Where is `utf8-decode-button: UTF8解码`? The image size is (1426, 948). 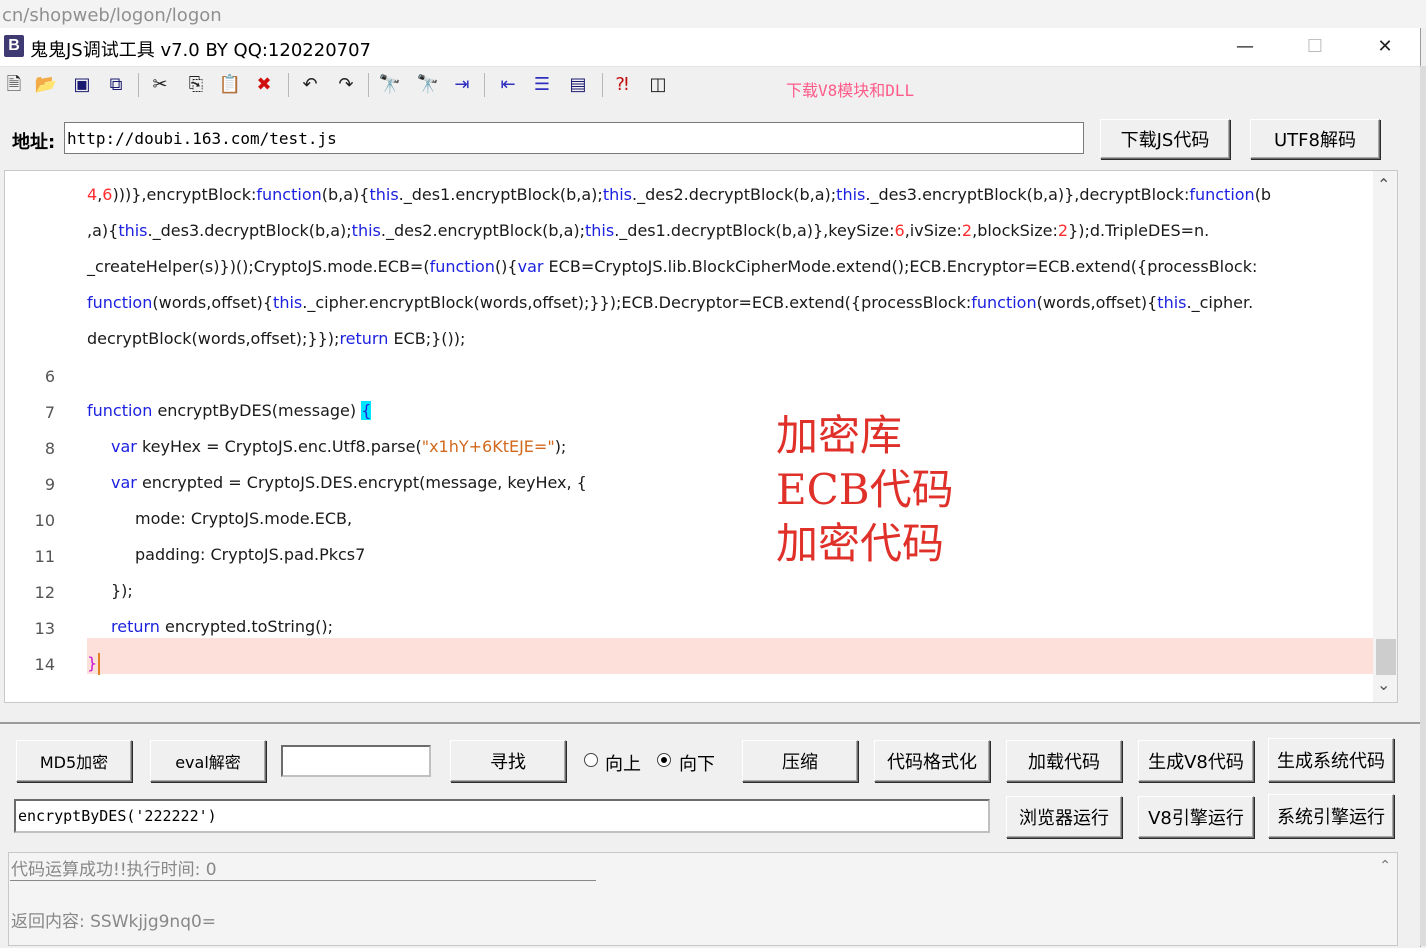 utf8-decode-button: UTF8解码 is located at coordinates (1315, 139).